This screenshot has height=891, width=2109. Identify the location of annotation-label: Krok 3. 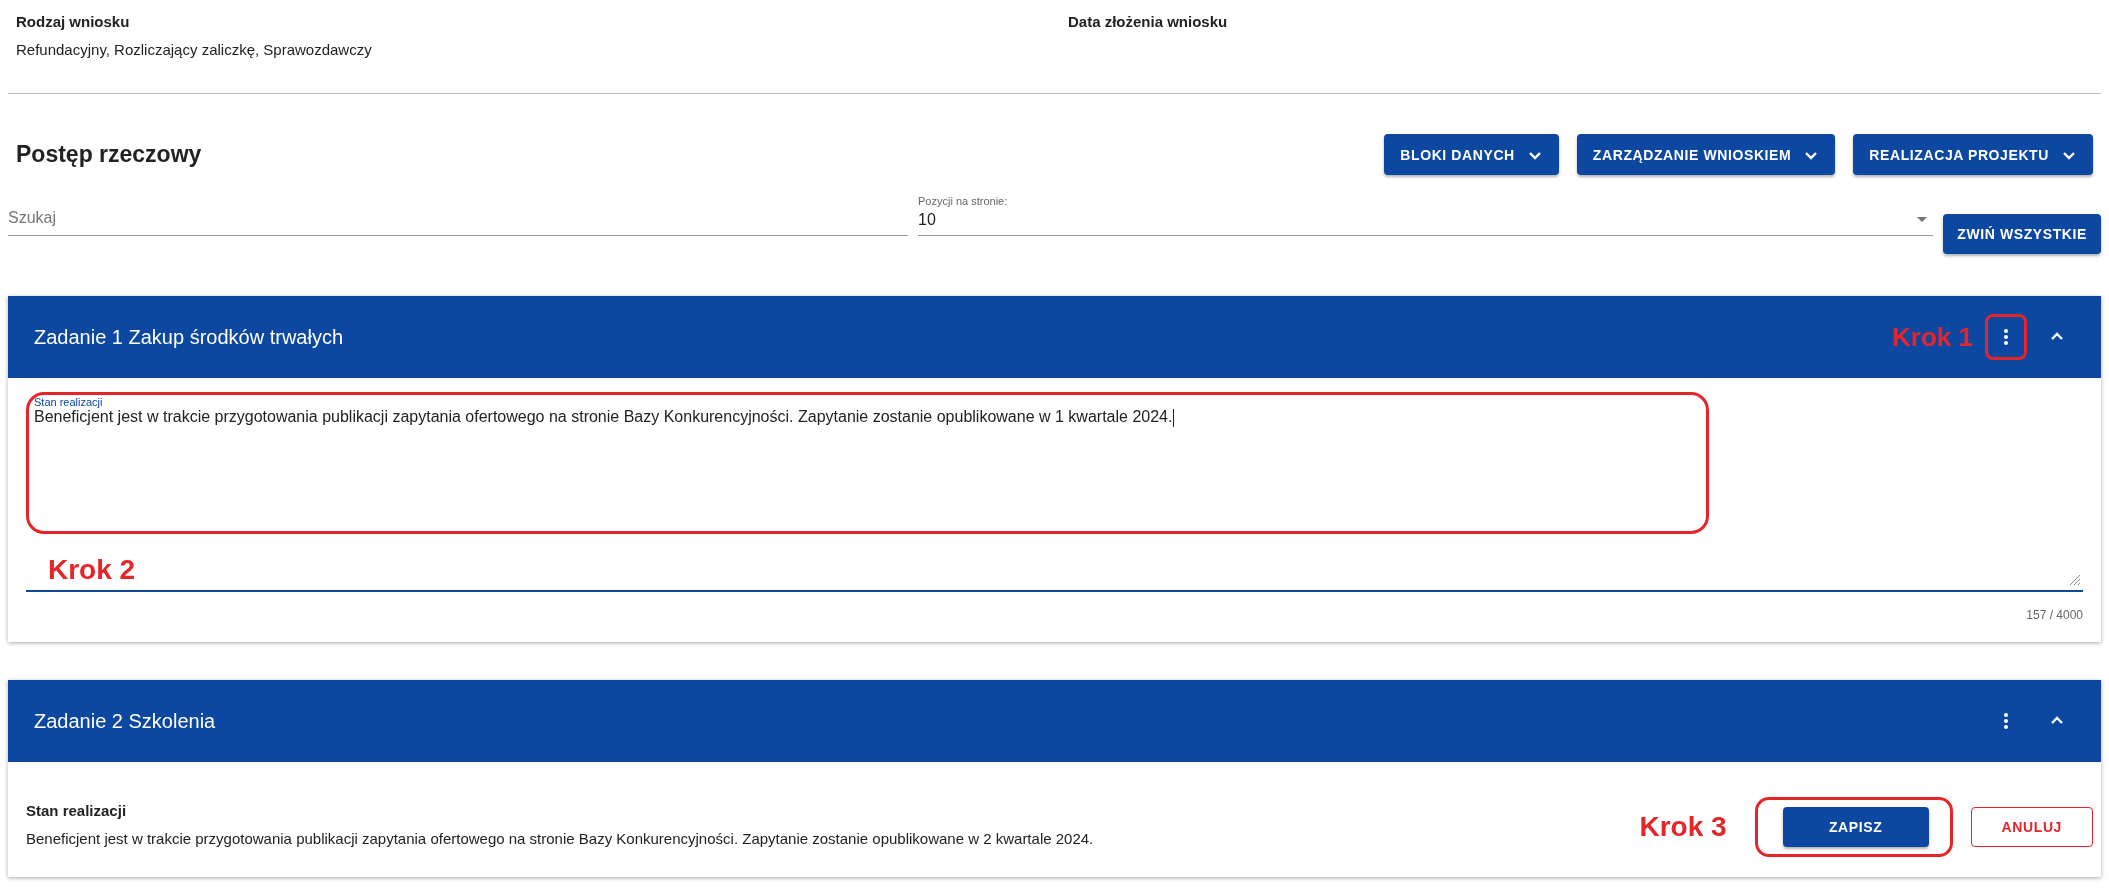
(1683, 827).